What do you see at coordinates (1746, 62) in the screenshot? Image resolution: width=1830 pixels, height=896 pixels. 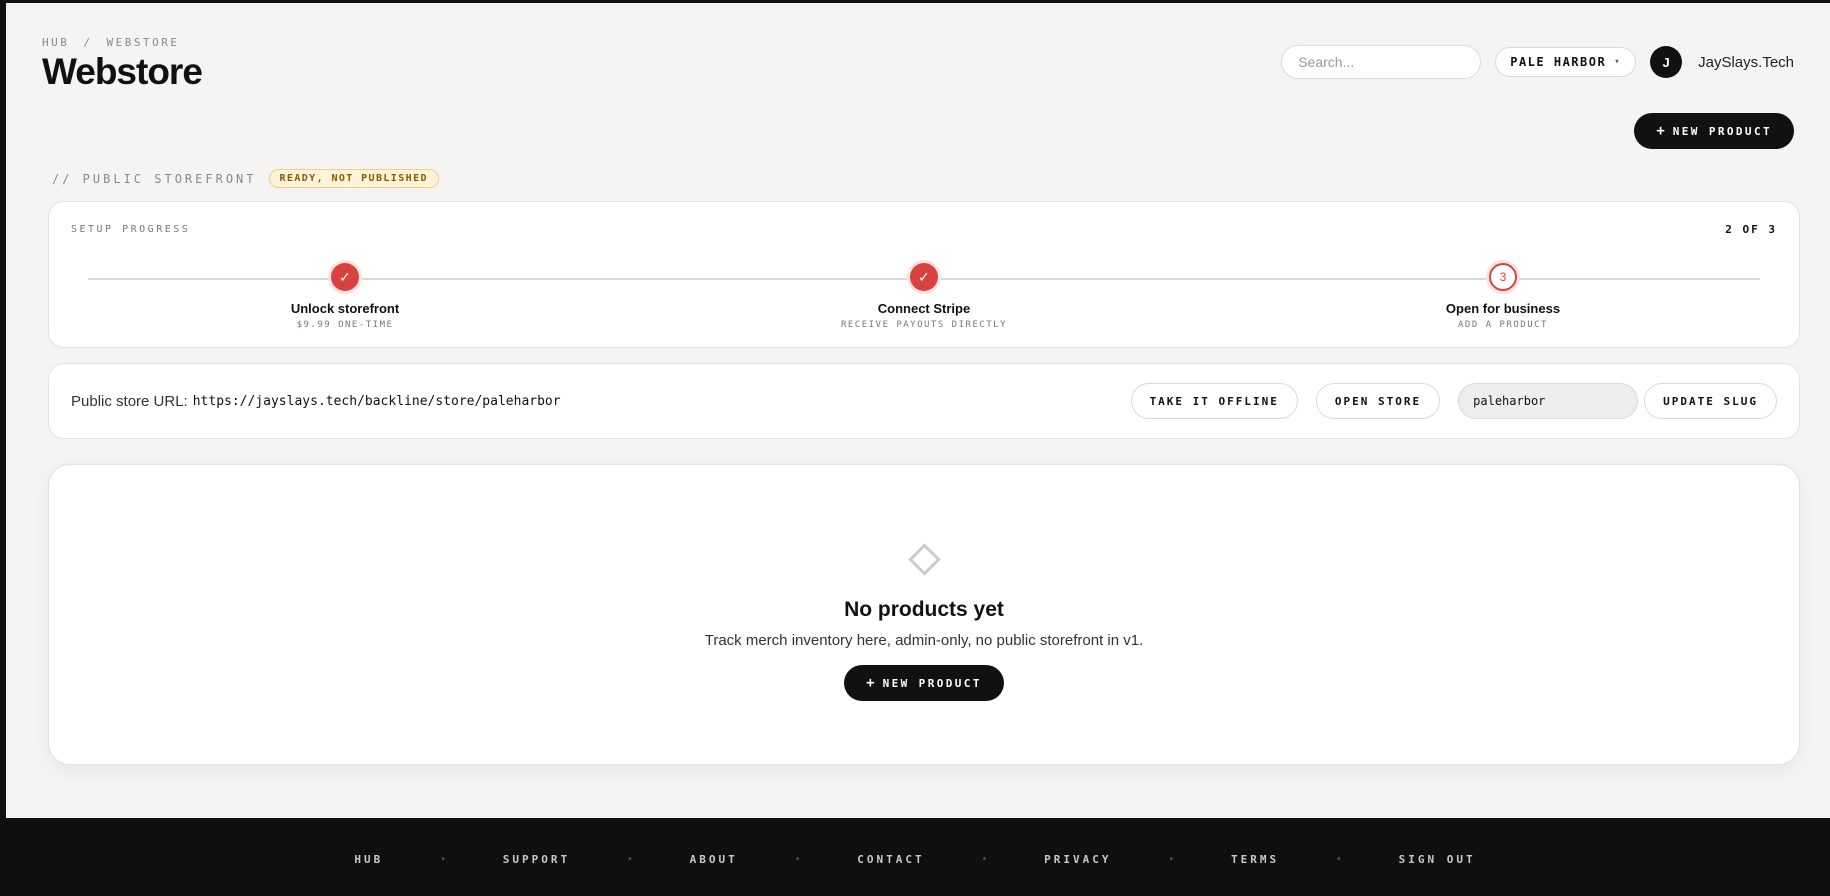 I see `username: JaySlays.Tech` at bounding box center [1746, 62].